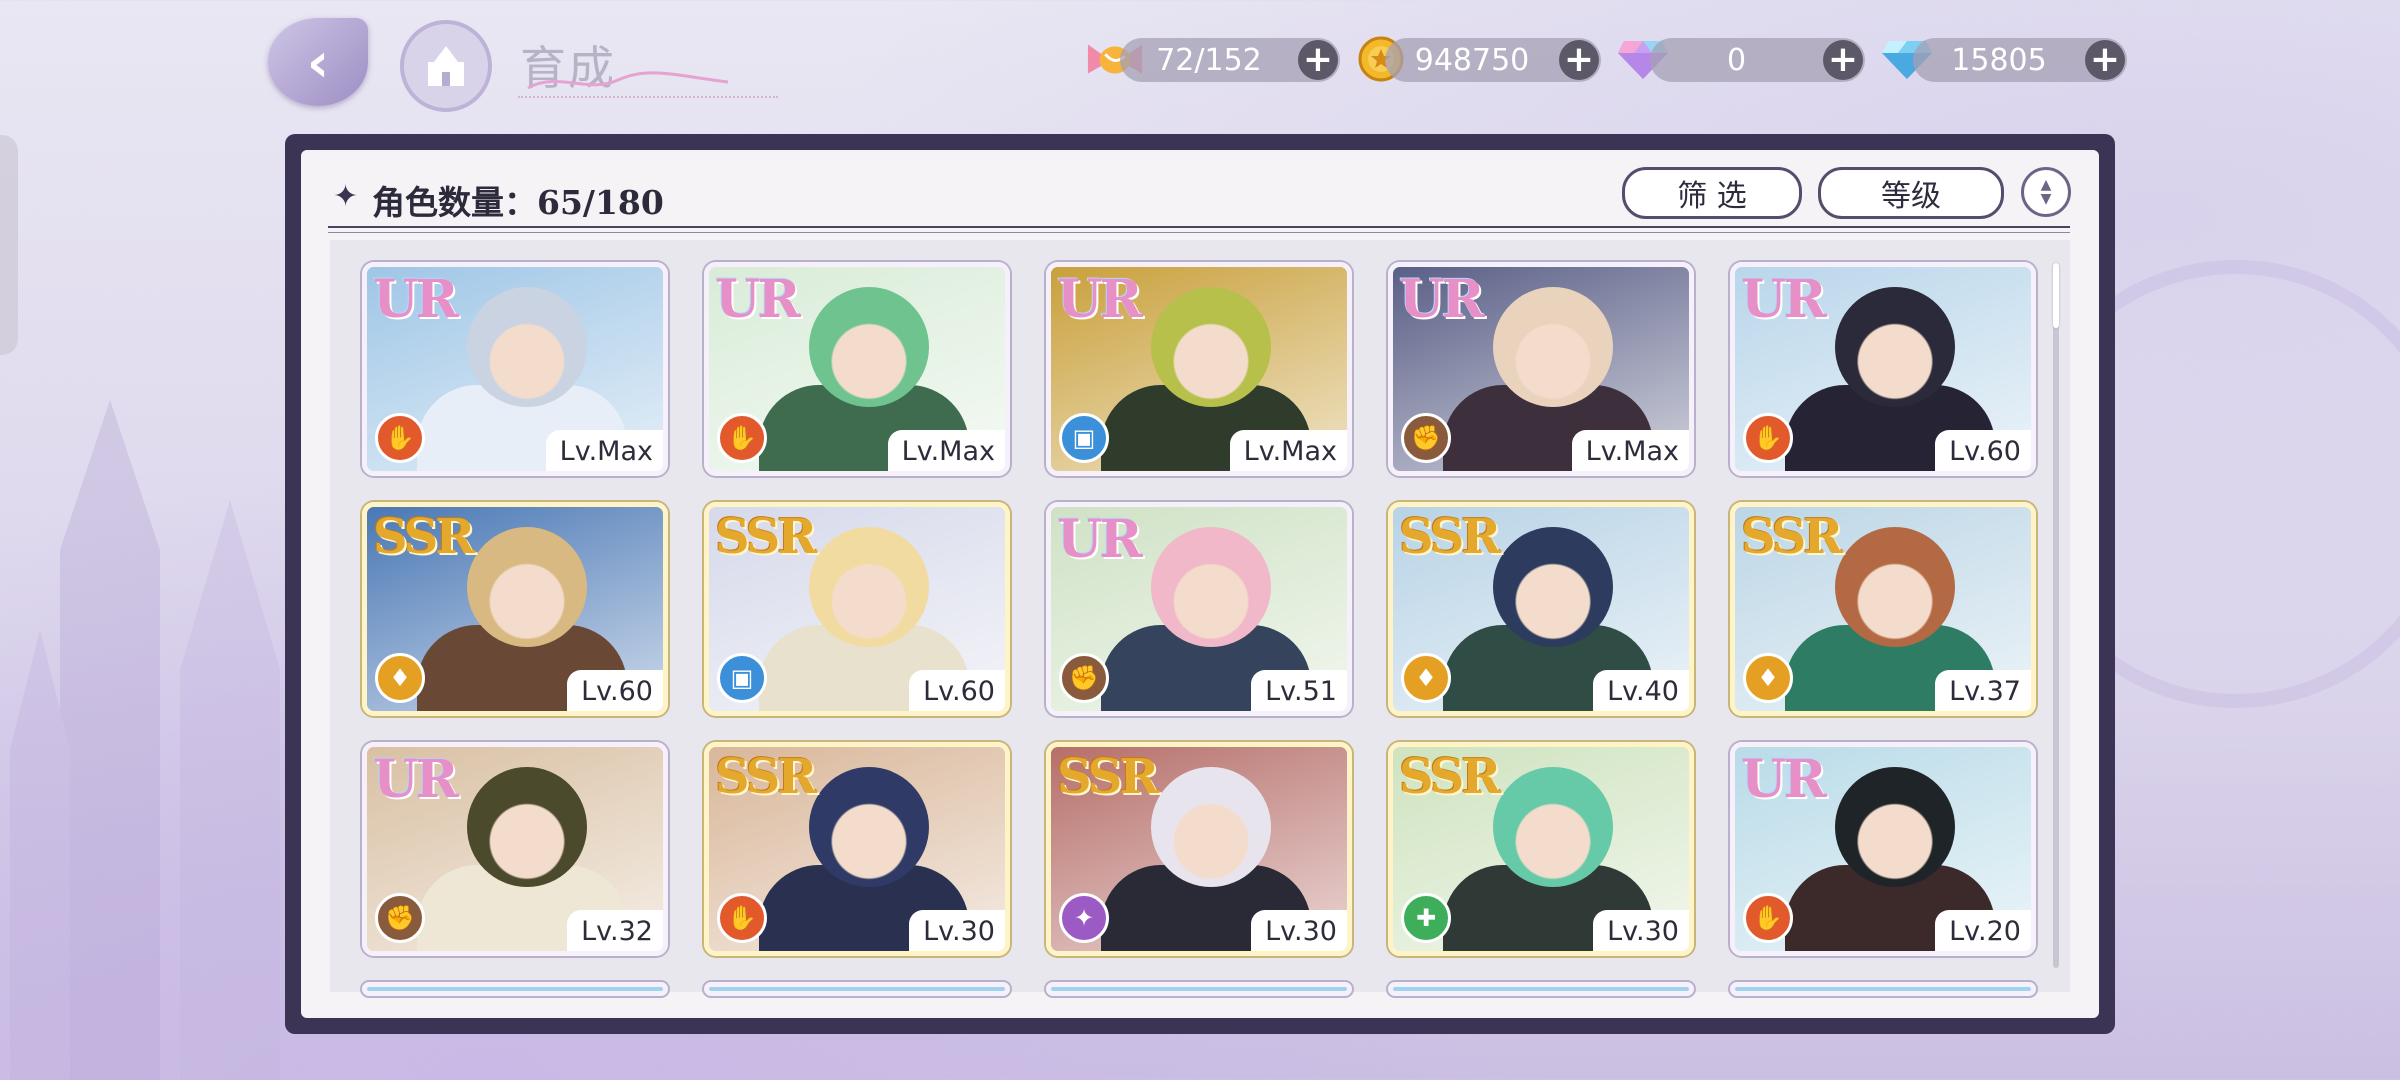  I want to click on character-card: UR ✋ Lv.20, so click(1883, 849).